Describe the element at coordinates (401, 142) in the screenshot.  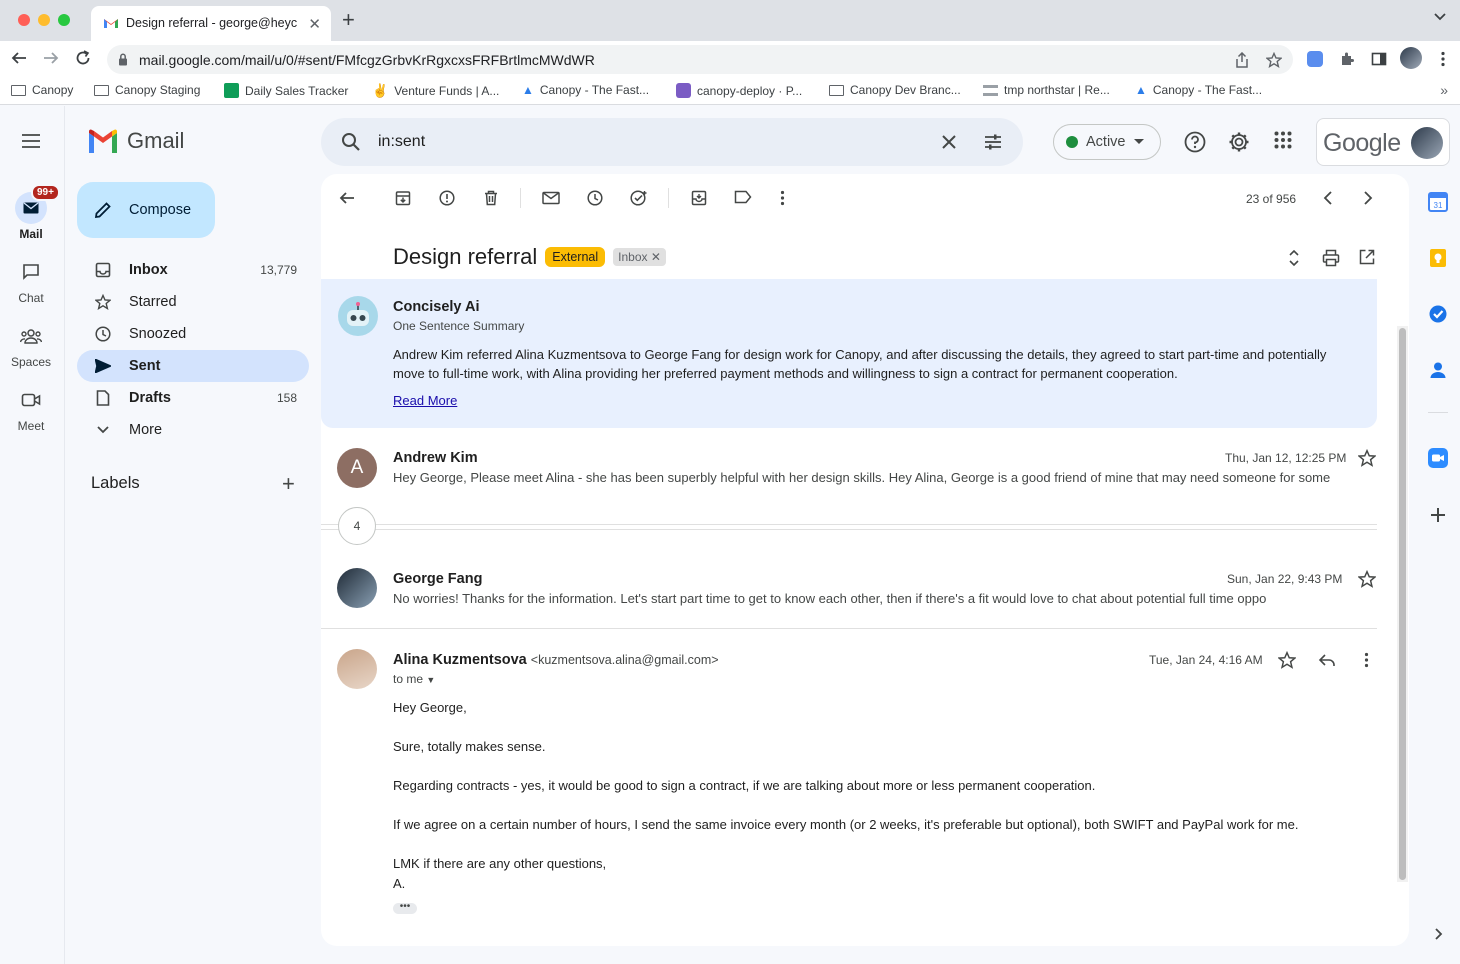
I see `search-input: in:sent` at that location.